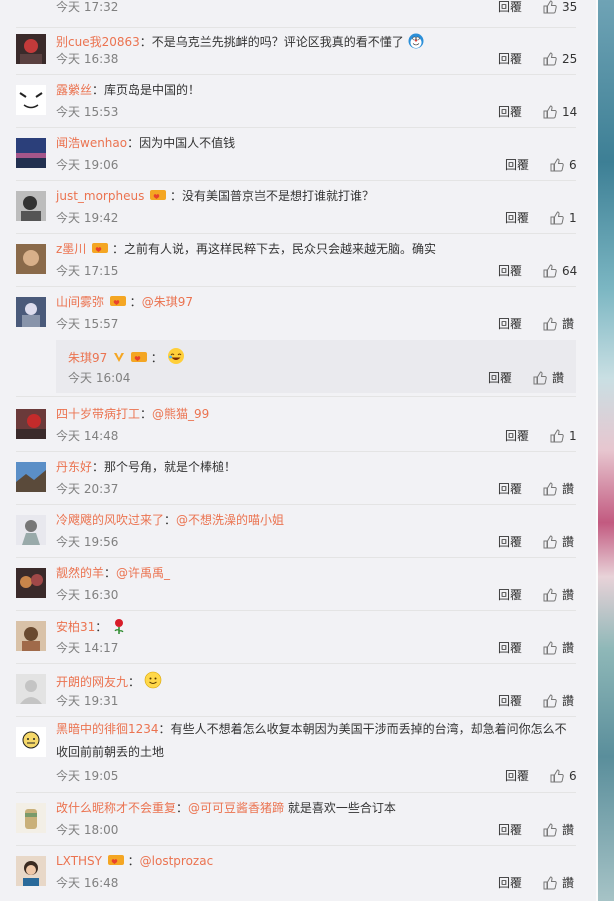 This screenshot has height=901, width=614. I want to click on comment-item: LXTHSY ：@lostprozac 今天 16:48 回覆 讚, so click(298, 872).